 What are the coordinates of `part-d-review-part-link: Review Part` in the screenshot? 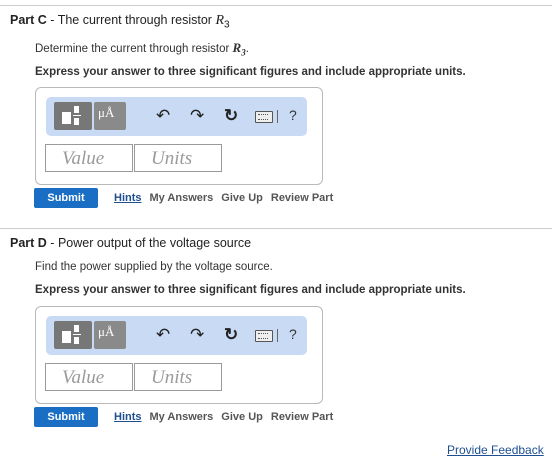 It's located at (302, 417).